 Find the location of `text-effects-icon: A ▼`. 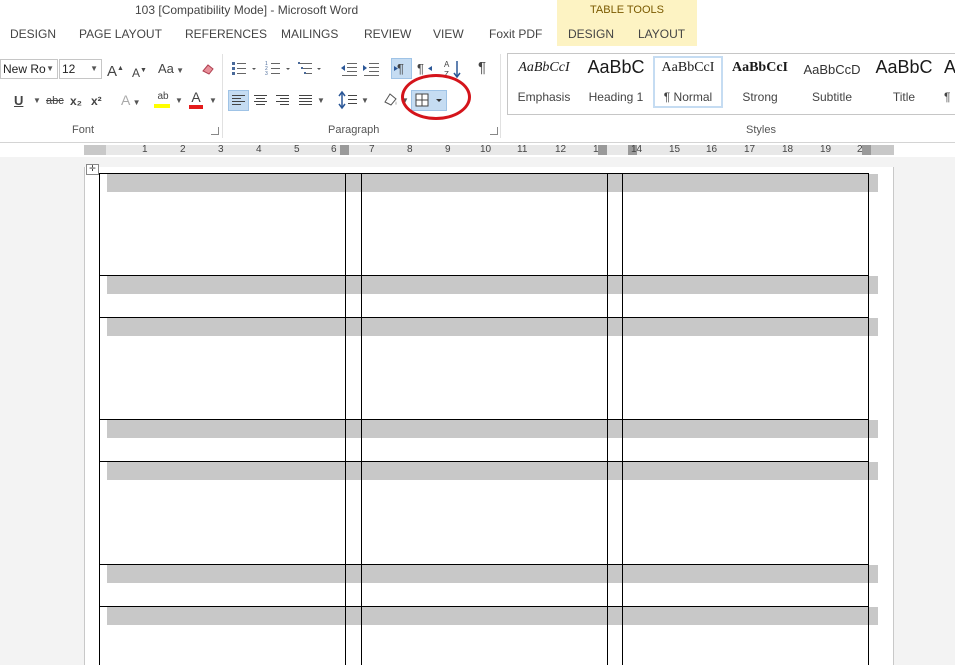

text-effects-icon: A ▼ is located at coordinates (130, 101).